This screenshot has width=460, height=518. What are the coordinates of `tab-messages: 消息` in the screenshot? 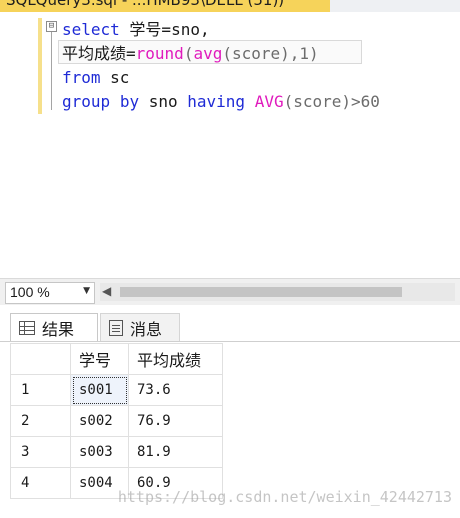 It's located at (140, 327).